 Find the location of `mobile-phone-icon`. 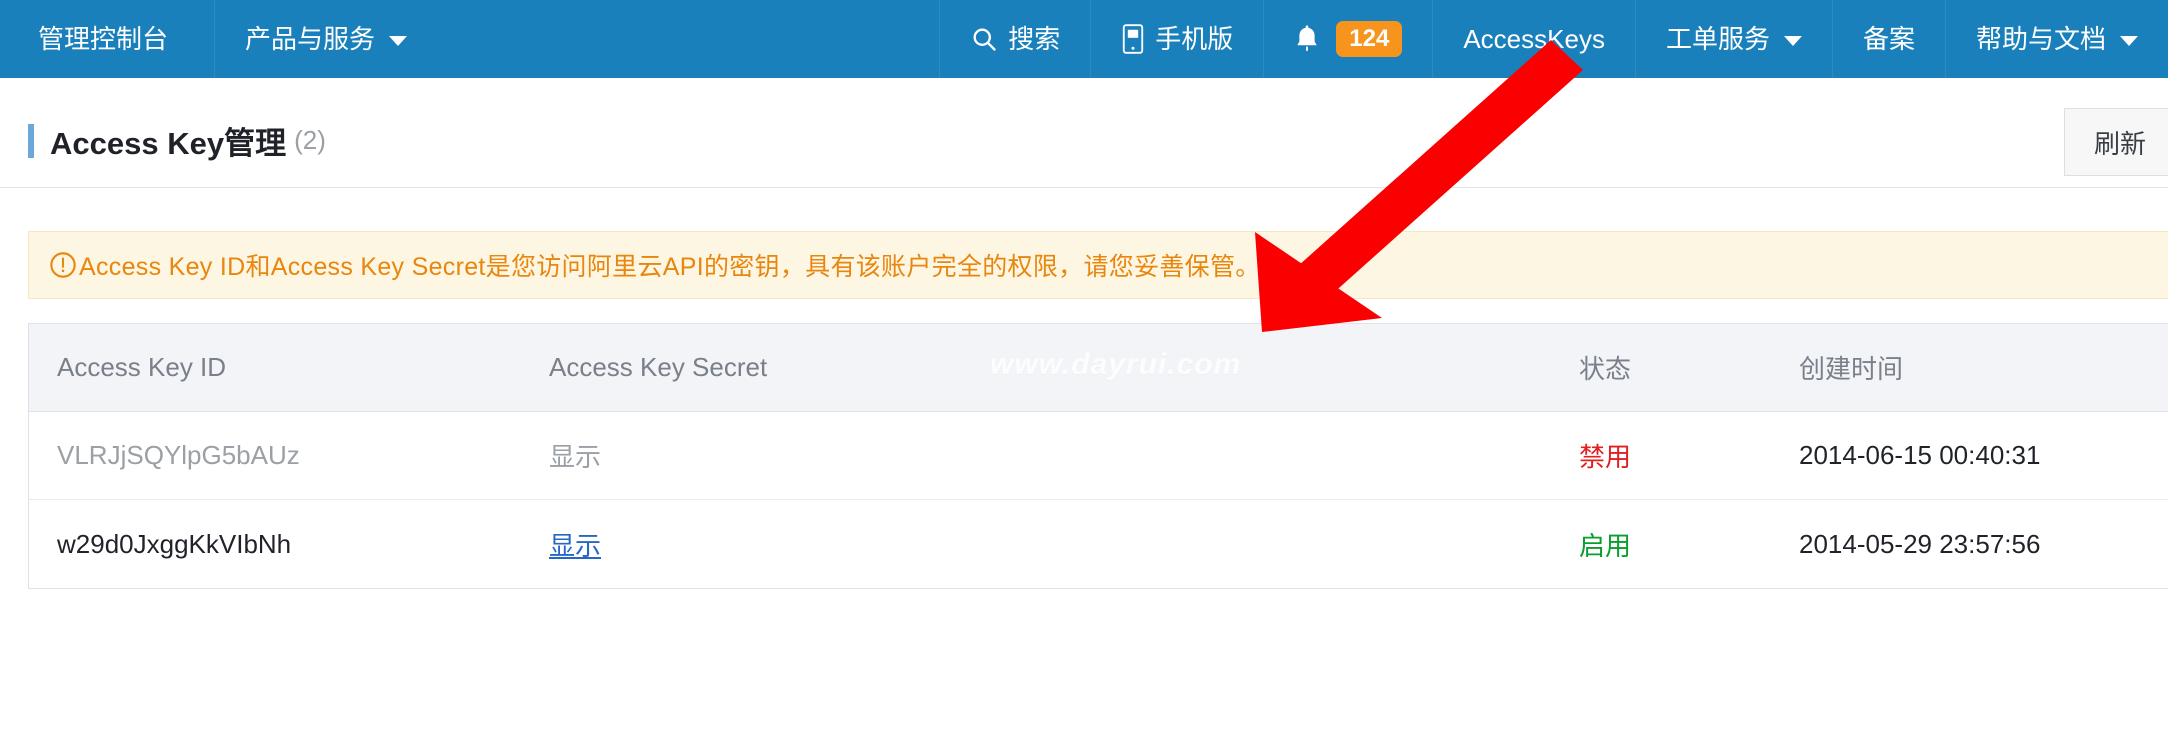

mobile-phone-icon is located at coordinates (1133, 39).